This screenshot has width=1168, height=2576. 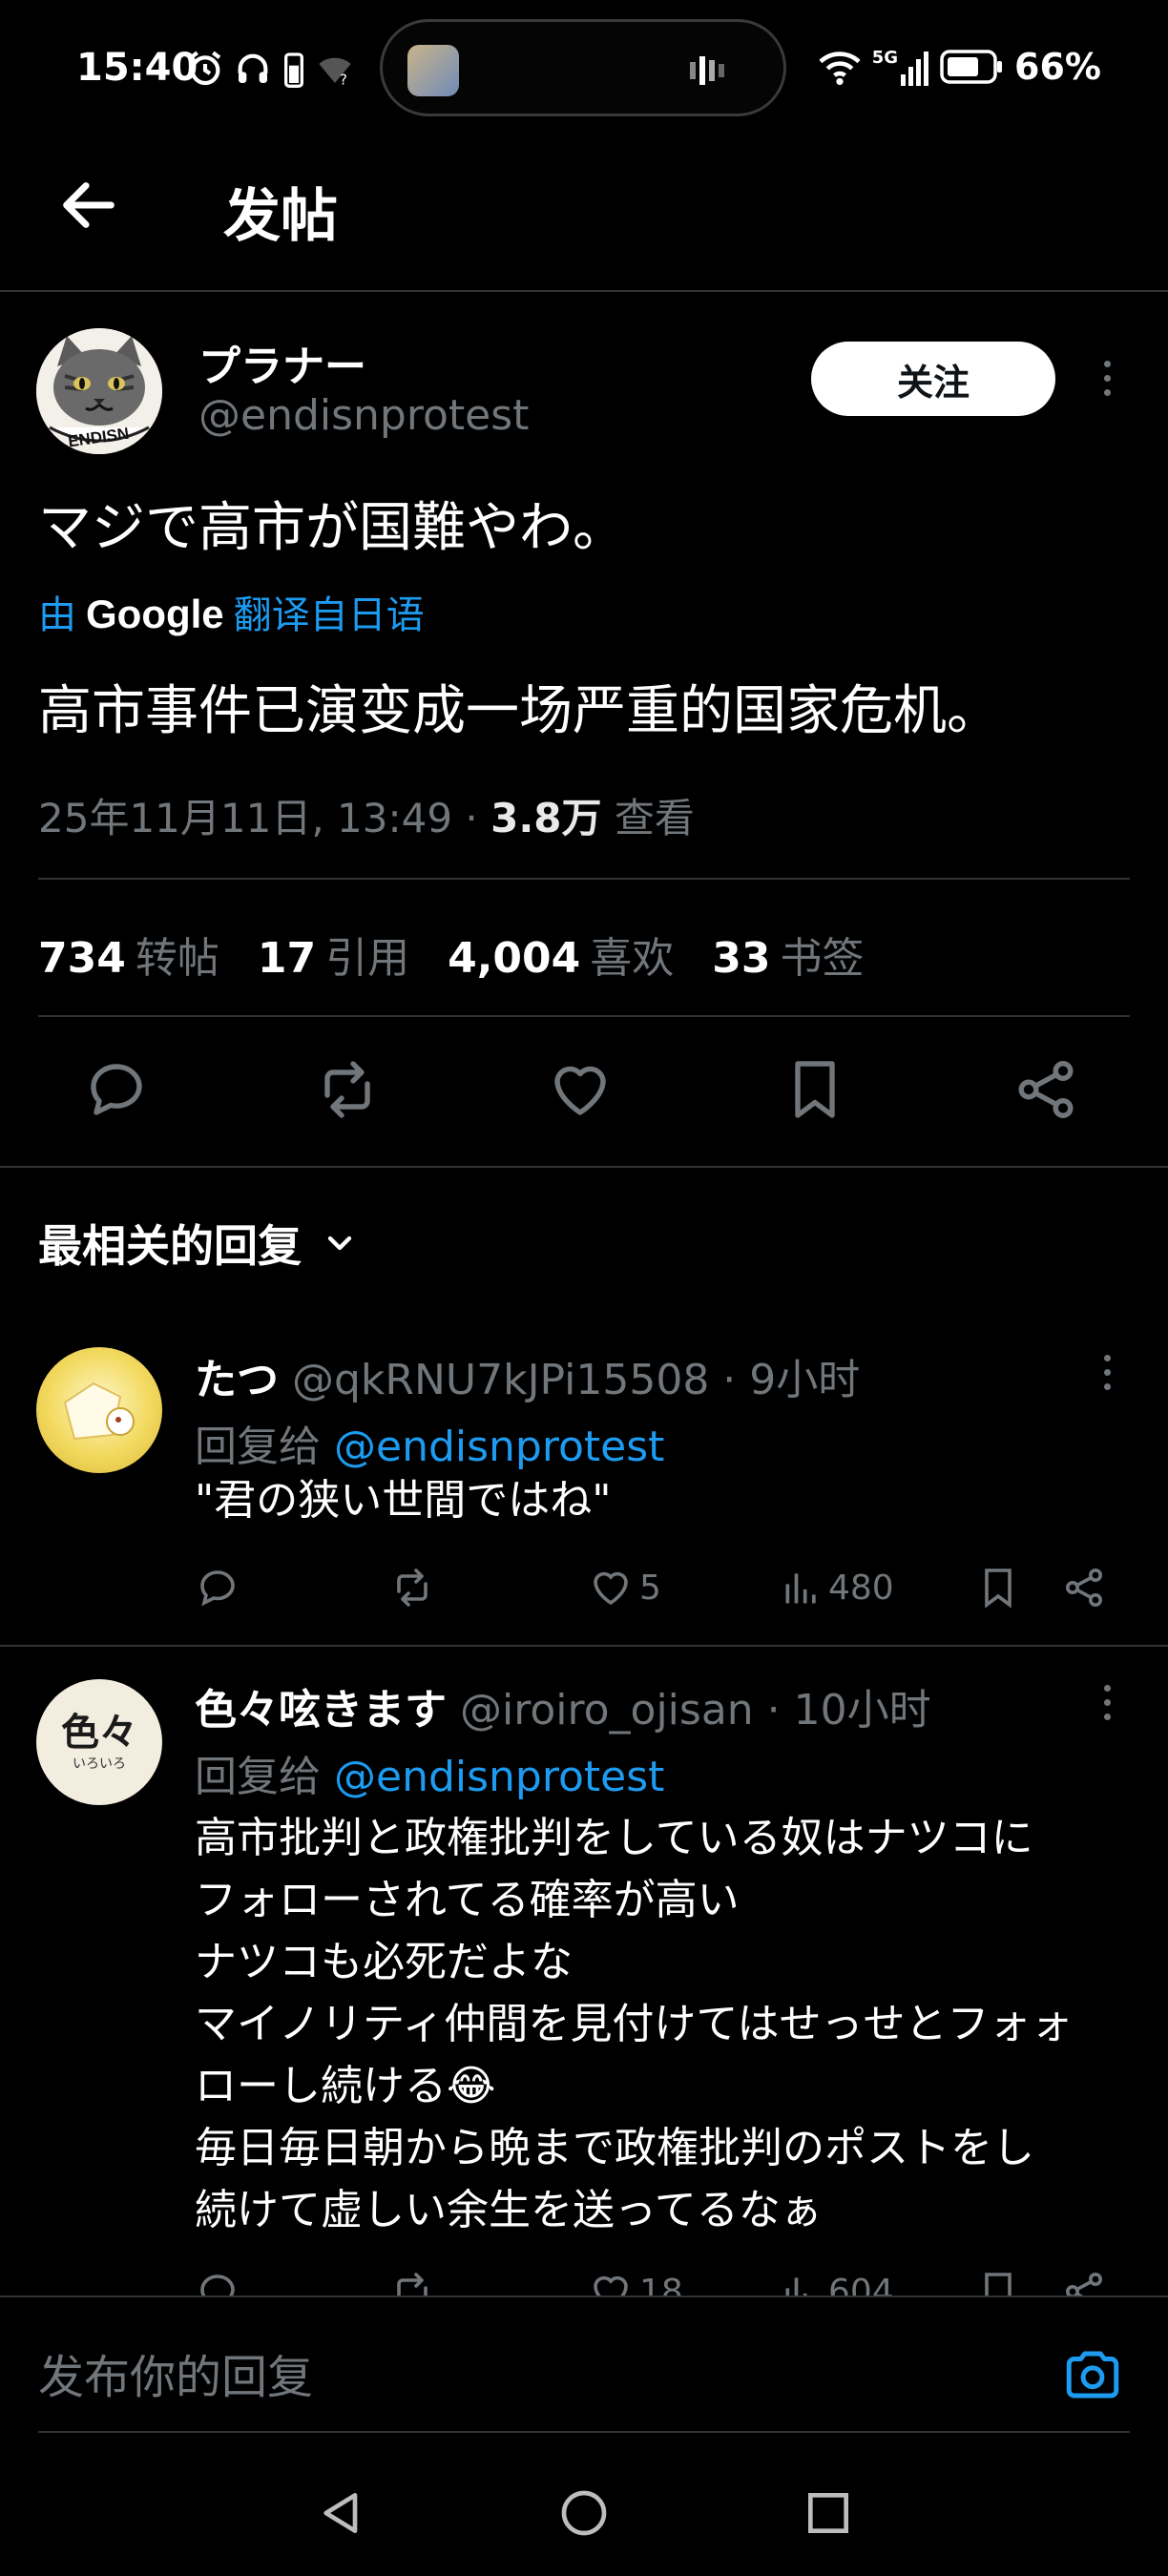 What do you see at coordinates (347, 1089) in the screenshot?
I see `repost-icon` at bounding box center [347, 1089].